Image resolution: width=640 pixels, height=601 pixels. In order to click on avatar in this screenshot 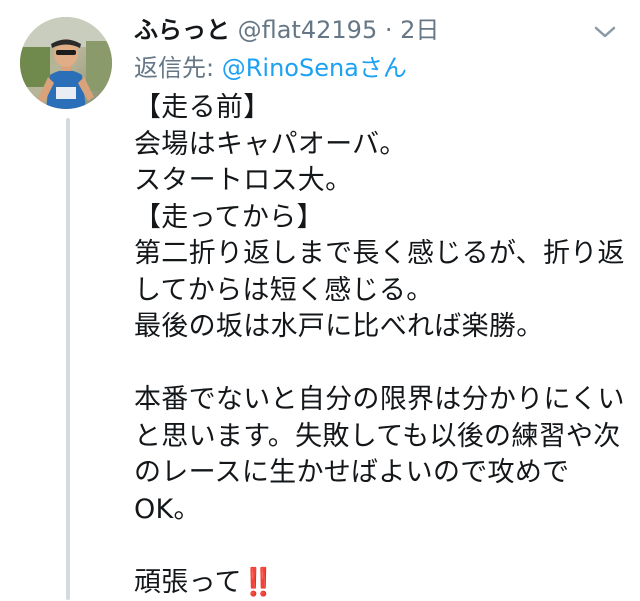, I will do `click(66, 63)`.